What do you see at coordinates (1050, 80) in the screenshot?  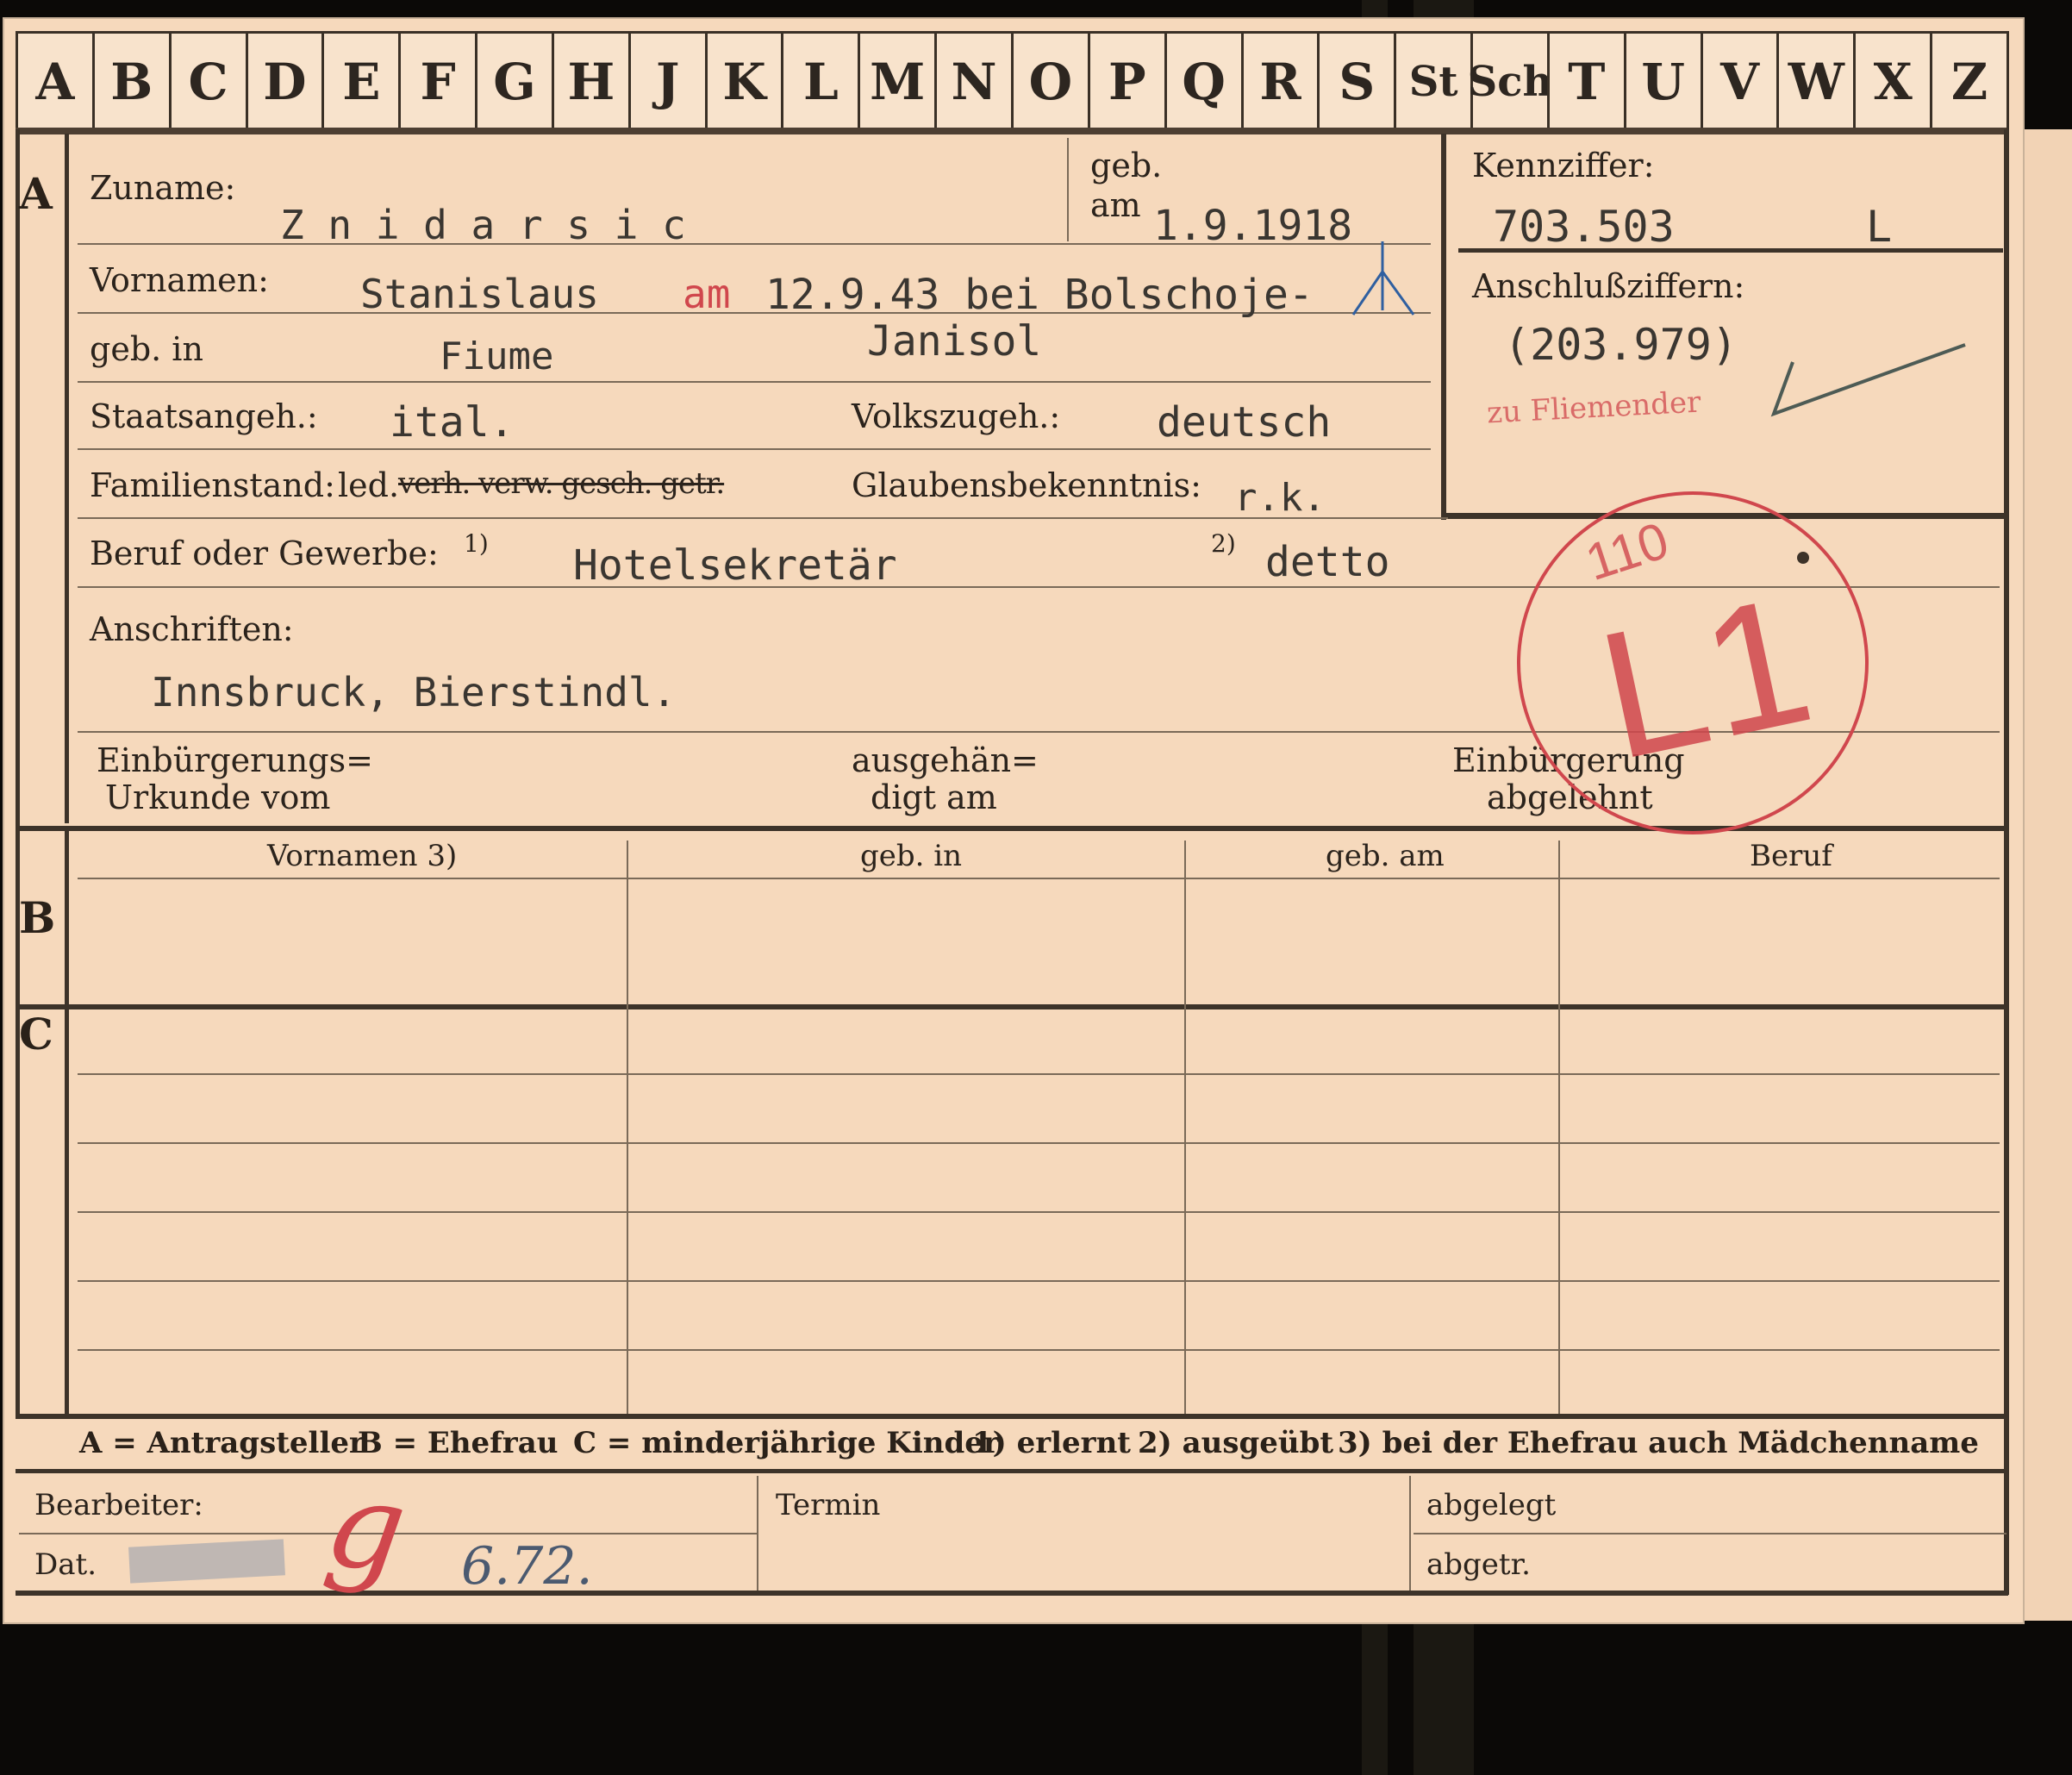 I see `alphabet-tab: O` at bounding box center [1050, 80].